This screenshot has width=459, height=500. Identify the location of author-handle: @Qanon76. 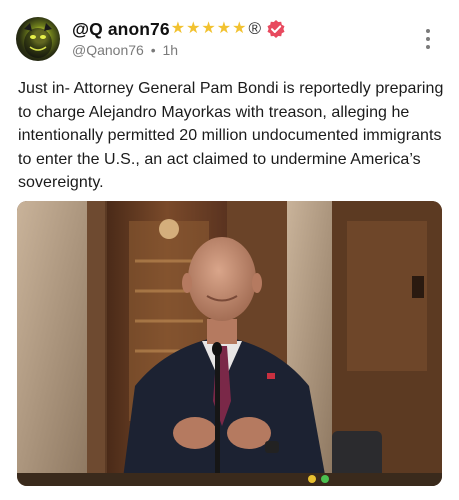
(108, 50).